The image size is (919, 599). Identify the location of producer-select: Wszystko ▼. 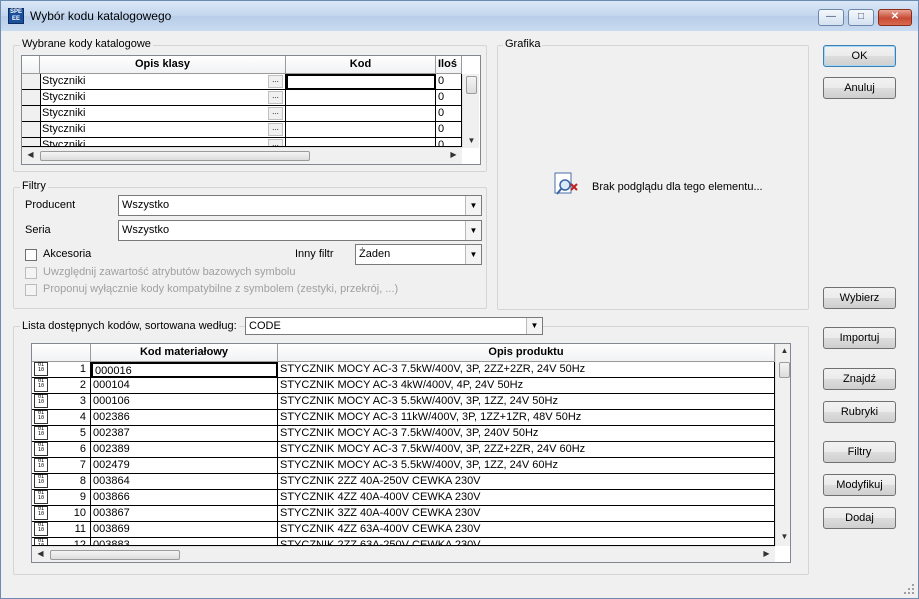
(300, 205).